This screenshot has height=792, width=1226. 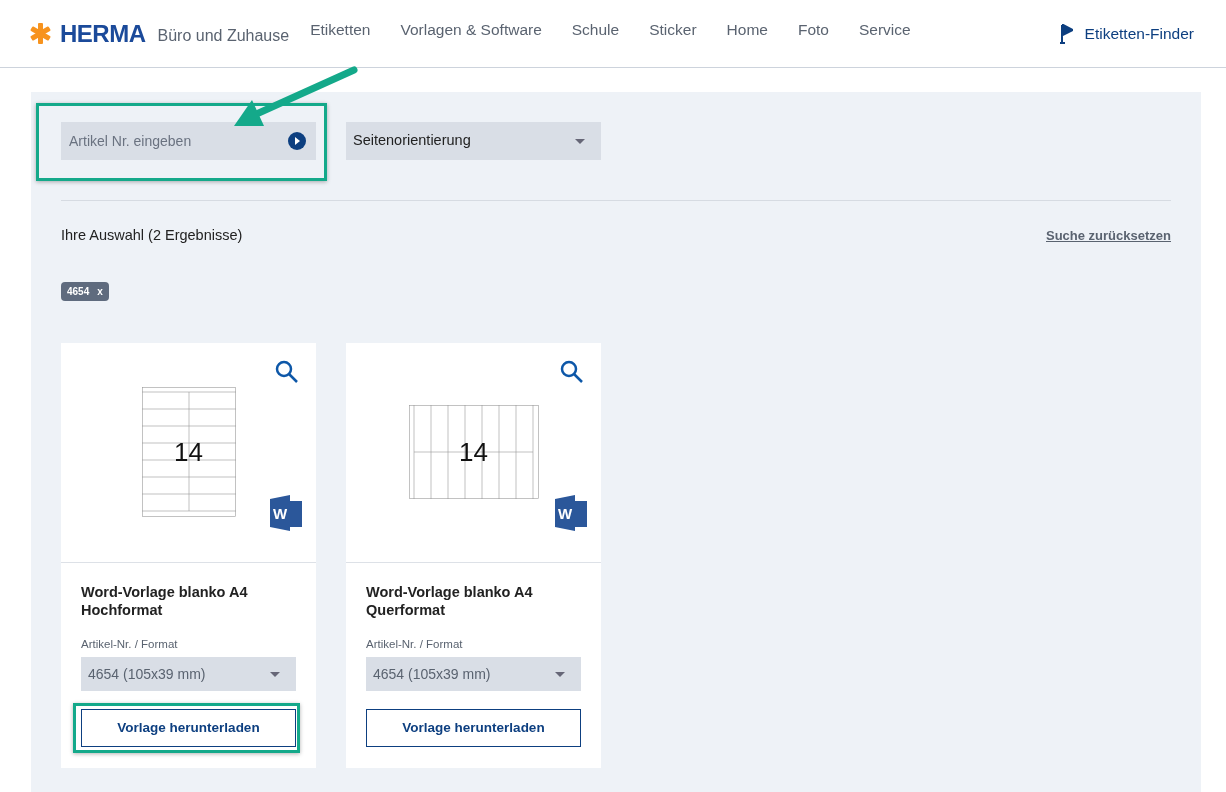 What do you see at coordinates (165, 600) in the screenshot?
I see `card-title: Word-Vorlage blanko A4 Hochformat` at bounding box center [165, 600].